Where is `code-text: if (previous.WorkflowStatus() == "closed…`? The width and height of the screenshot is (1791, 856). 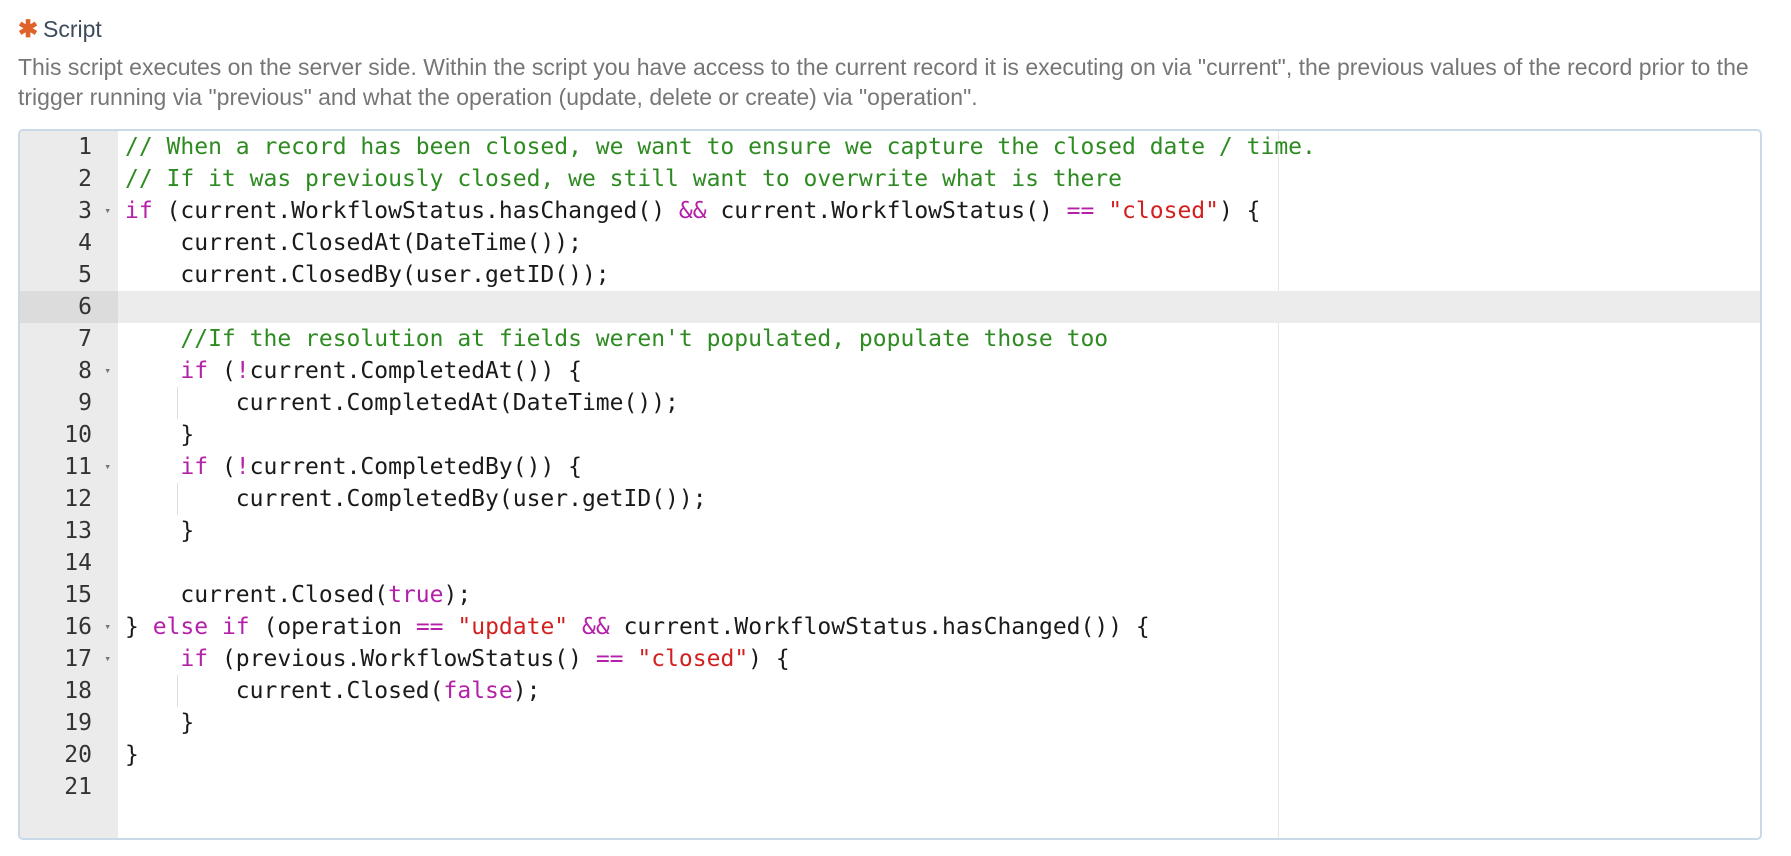 code-text: if (previous.WorkflowStatus() == "closed… is located at coordinates (457, 659).